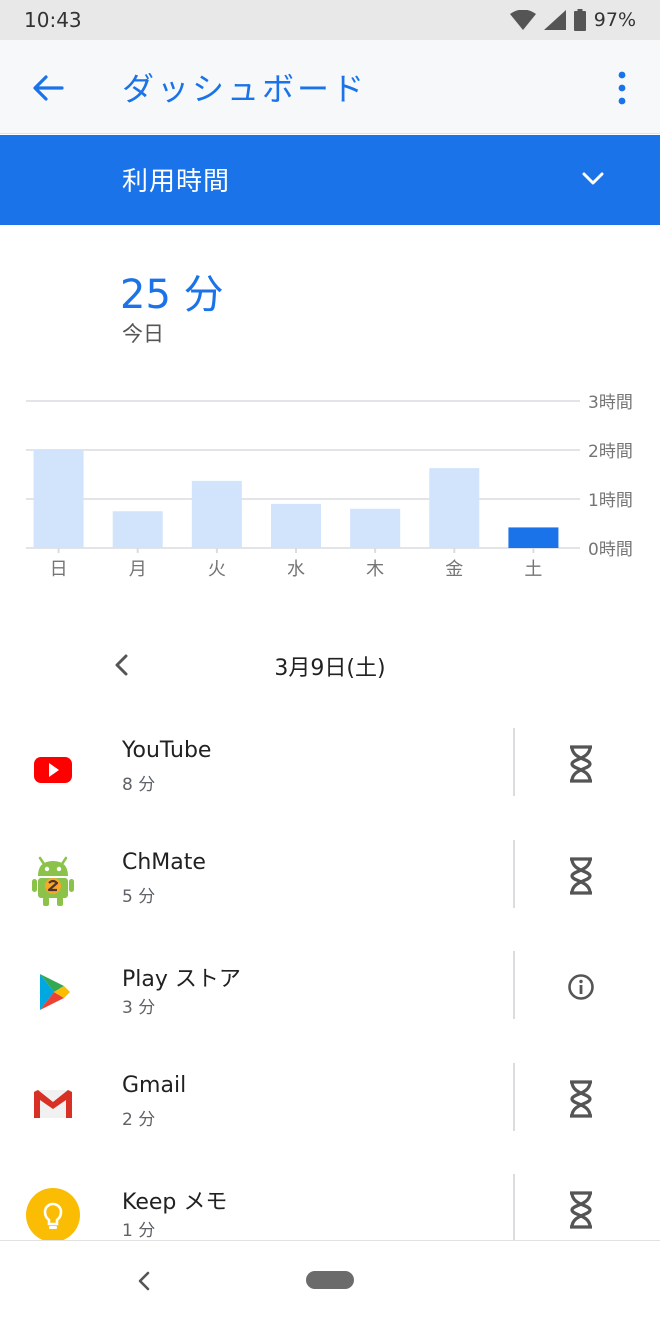  I want to click on y-tick-label: 2時間, so click(610, 452).